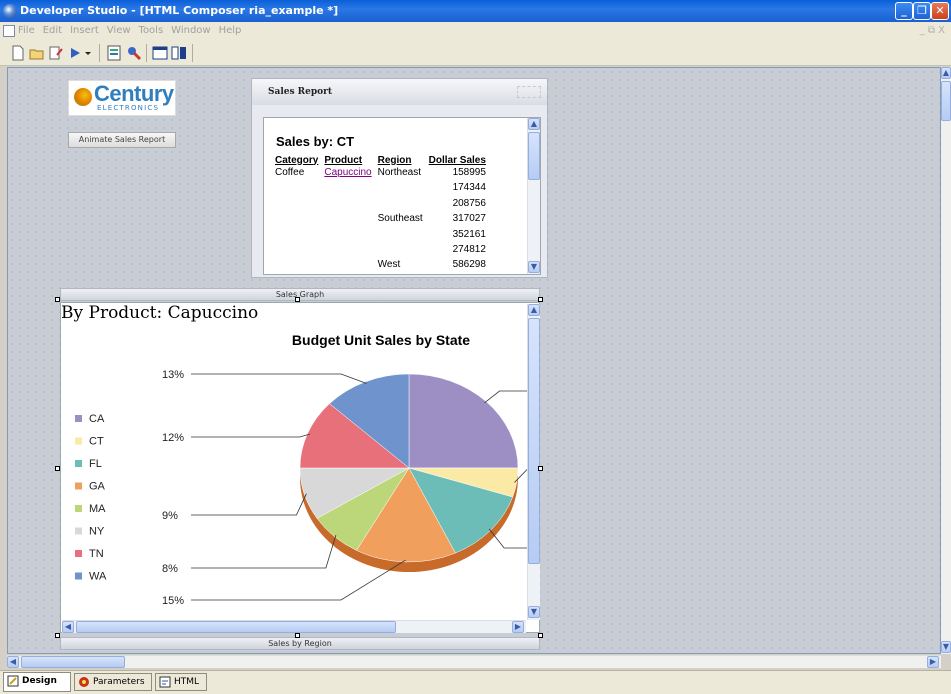 The height and width of the screenshot is (694, 951). I want to click on table-row: 274812, so click(383, 251).